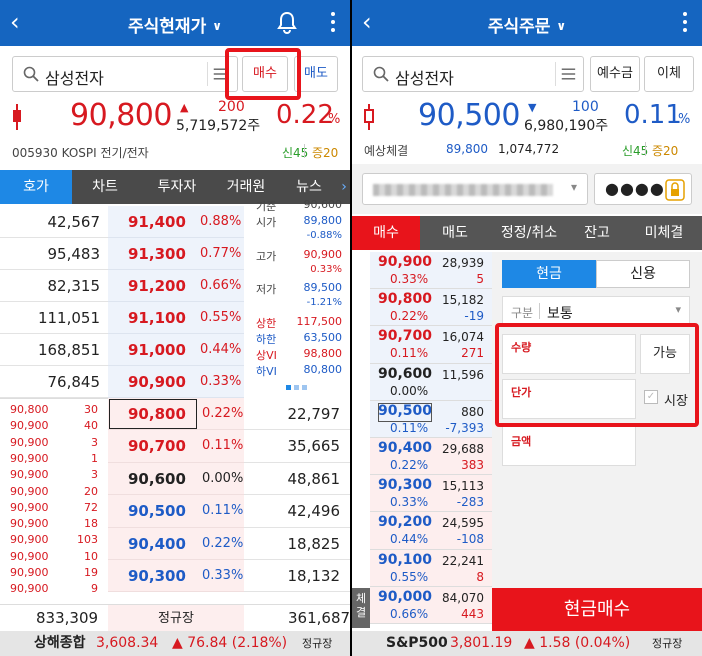 Image resolution: width=702 pixels, height=656 pixels. What do you see at coordinates (91, 524) in the screenshot?
I see `tick-qty: 18` at bounding box center [91, 524].